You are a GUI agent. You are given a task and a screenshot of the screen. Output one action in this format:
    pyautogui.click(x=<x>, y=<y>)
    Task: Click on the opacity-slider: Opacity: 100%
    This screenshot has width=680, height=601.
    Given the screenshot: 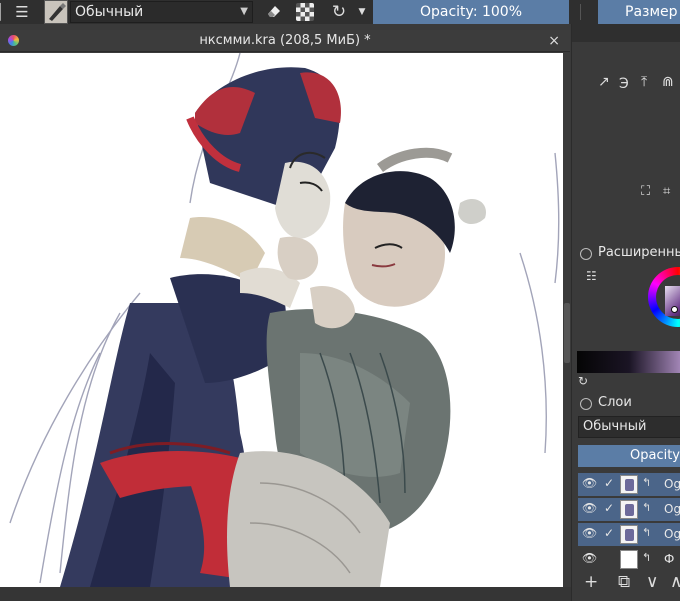 What is the action you would take?
    pyautogui.click(x=471, y=12)
    